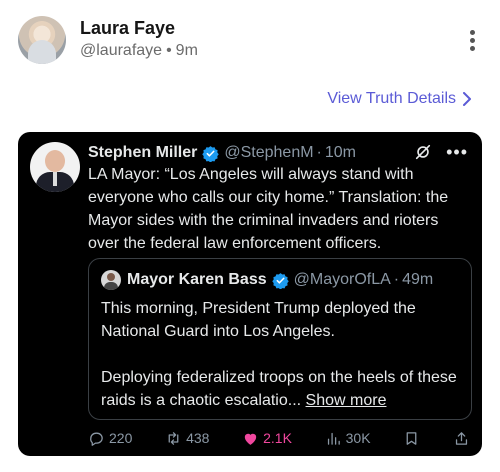 Image resolution: width=500 pixels, height=472 pixels. I want to click on chevron-right-icon, so click(467, 99).